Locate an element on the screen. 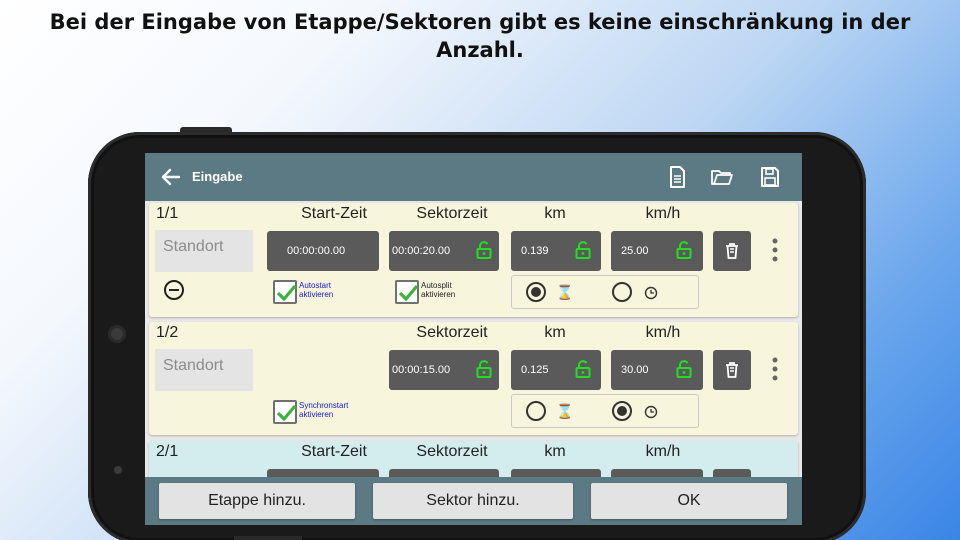  bottom-bar: Etappe hinzu. Sektor hinzu. OK is located at coordinates (473, 501).